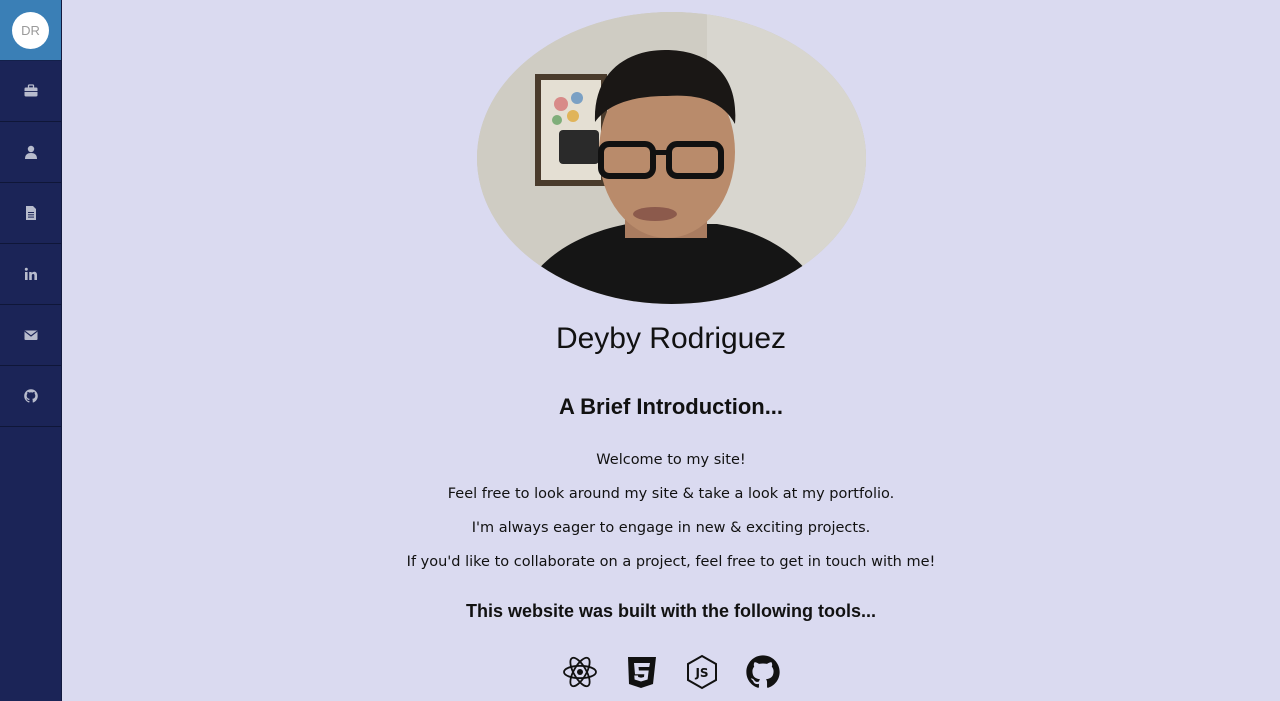  Describe the element at coordinates (671, 672) in the screenshot. I see `tools-list: JS` at that location.